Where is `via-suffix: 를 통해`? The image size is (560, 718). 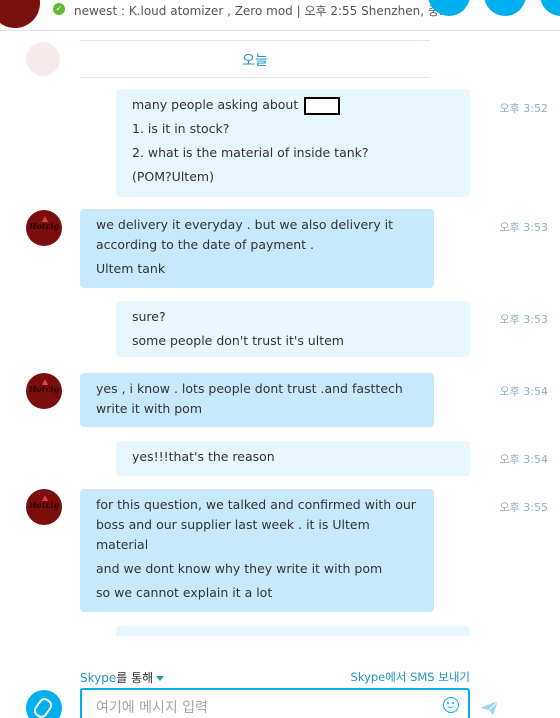 via-suffix: 를 통해 is located at coordinates (135, 678).